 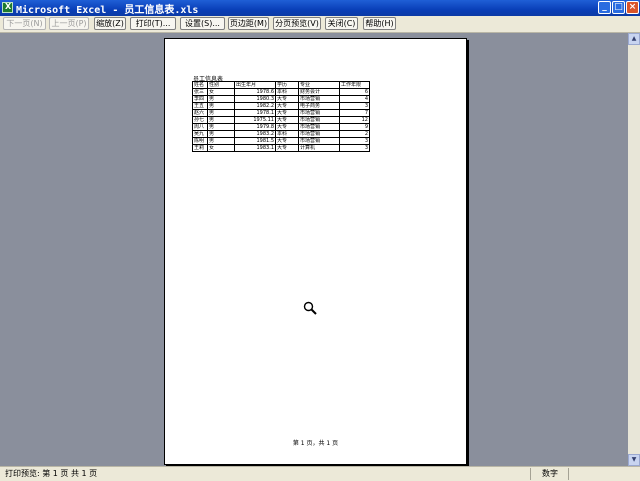 What do you see at coordinates (255, 99) in the screenshot?
I see `table-cell: 1980.3` at bounding box center [255, 99].